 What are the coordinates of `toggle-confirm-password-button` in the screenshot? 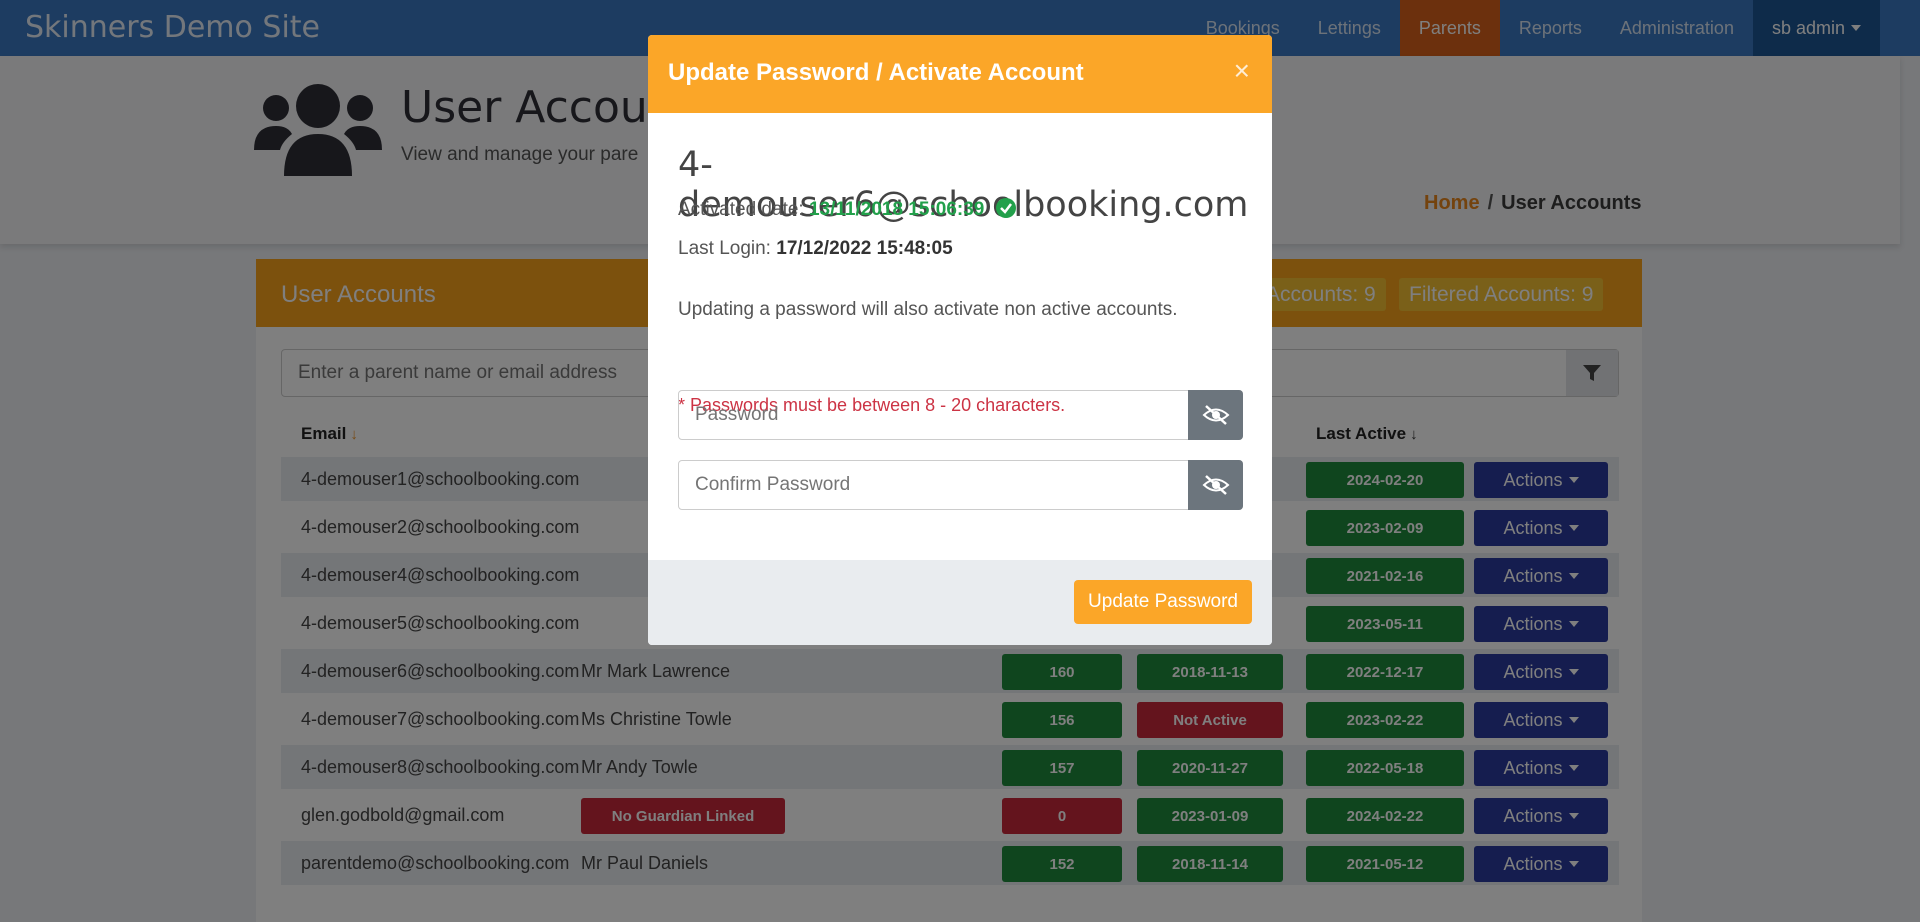 It's located at (1215, 485).